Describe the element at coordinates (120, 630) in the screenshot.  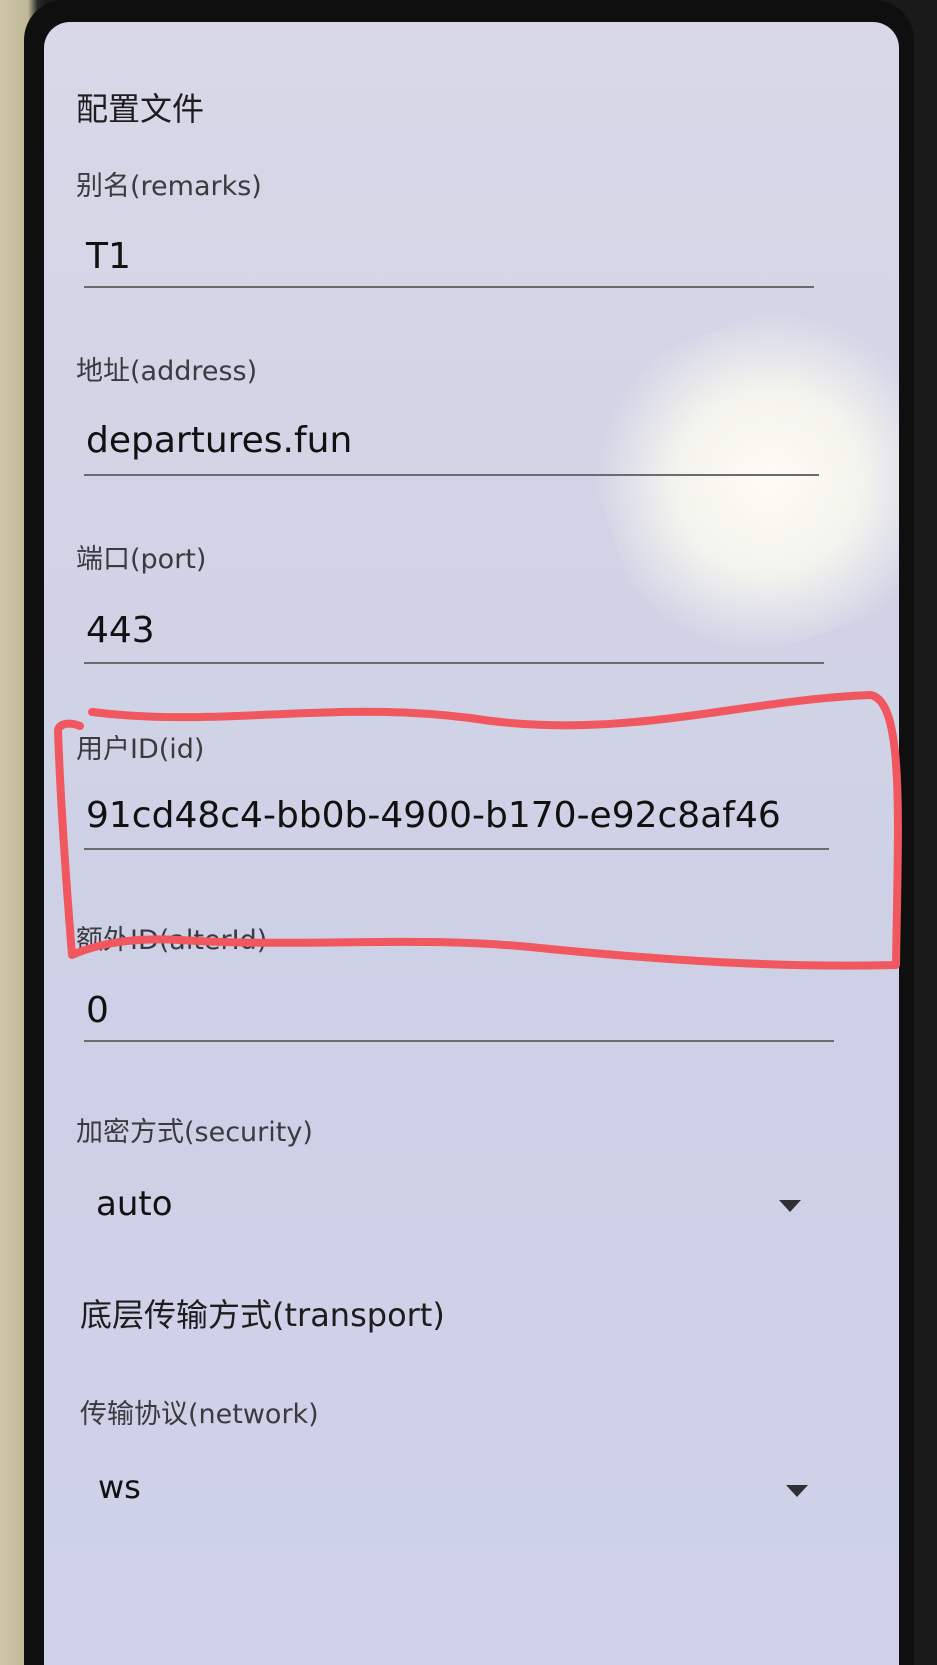
I see `port-input: 443` at that location.